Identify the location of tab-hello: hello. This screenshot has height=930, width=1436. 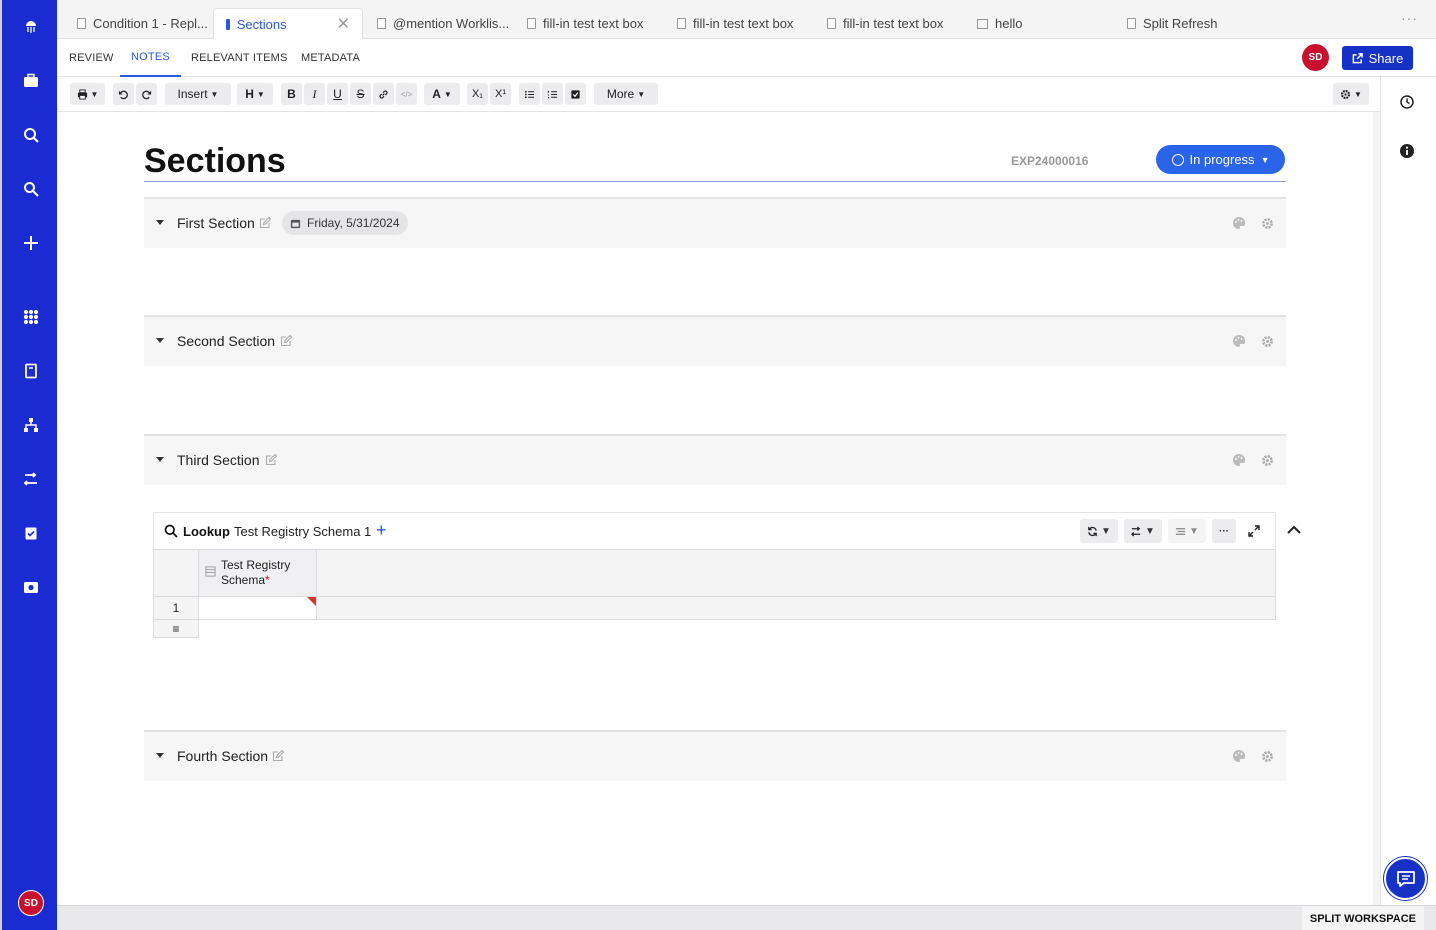
(999, 23).